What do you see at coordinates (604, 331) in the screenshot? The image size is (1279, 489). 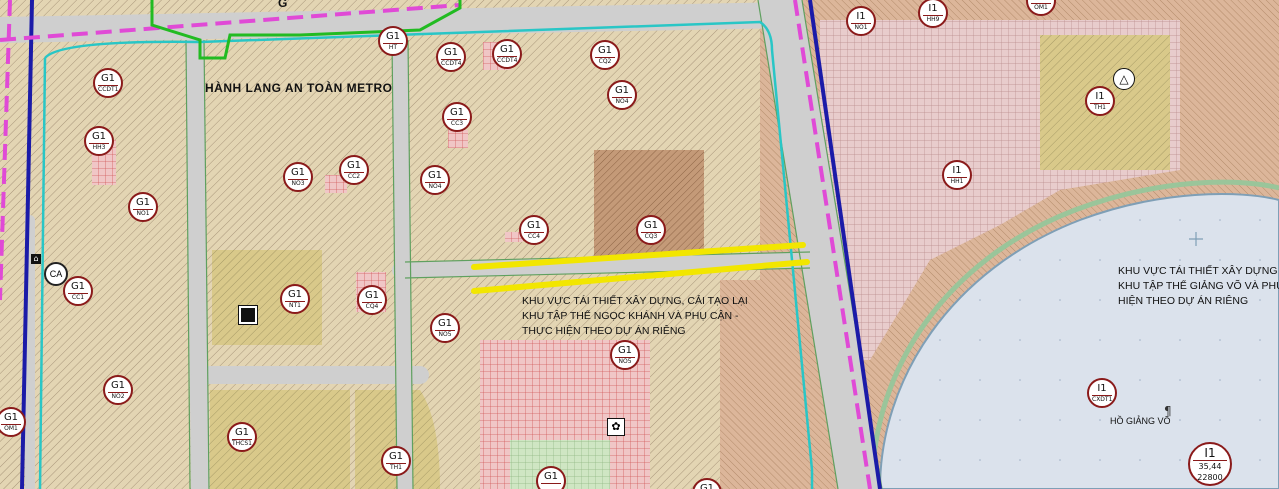 I see `notice-ngoc-khanh-line: THỰC HIỆN THEO DỰ ÁN RIÊNG` at bounding box center [604, 331].